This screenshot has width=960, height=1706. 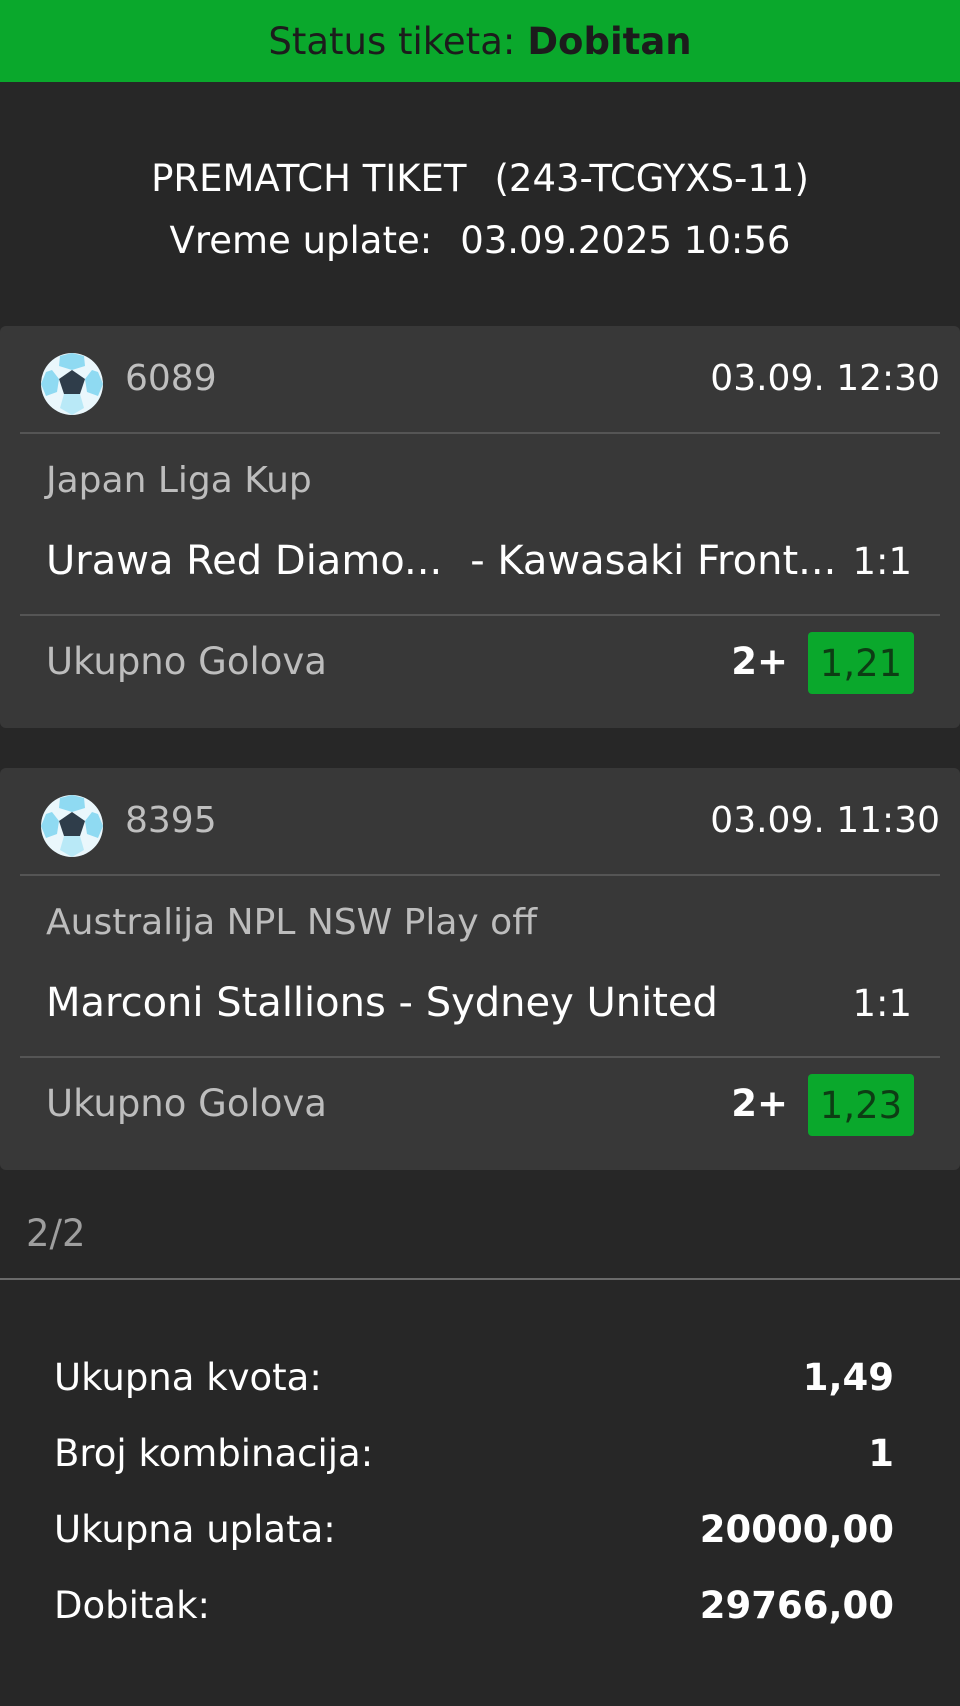 I want to click on summary-value: 1, so click(x=881, y=1453).